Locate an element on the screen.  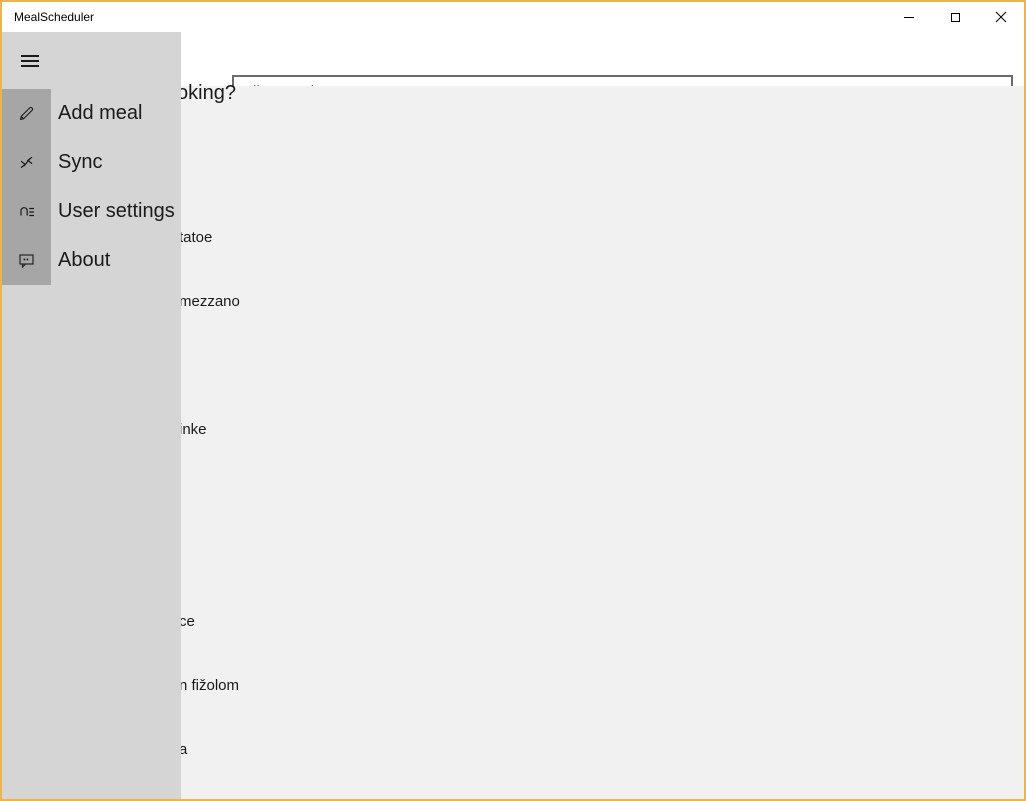
hamburger-icon is located at coordinates (30, 61).